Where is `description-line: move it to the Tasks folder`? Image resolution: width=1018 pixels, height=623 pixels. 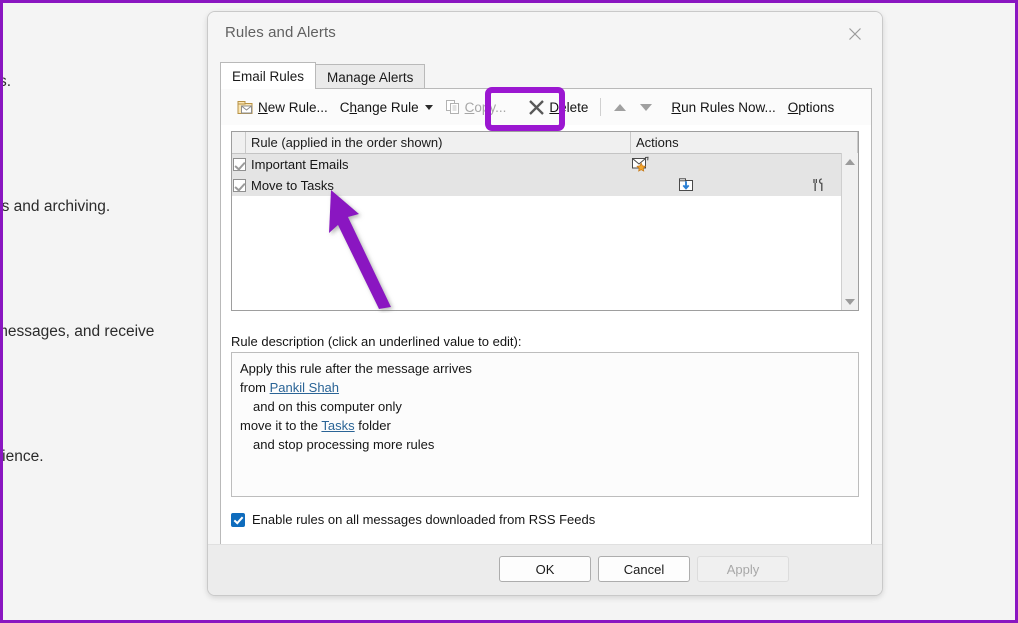 description-line: move it to the Tasks folder is located at coordinates (545, 425).